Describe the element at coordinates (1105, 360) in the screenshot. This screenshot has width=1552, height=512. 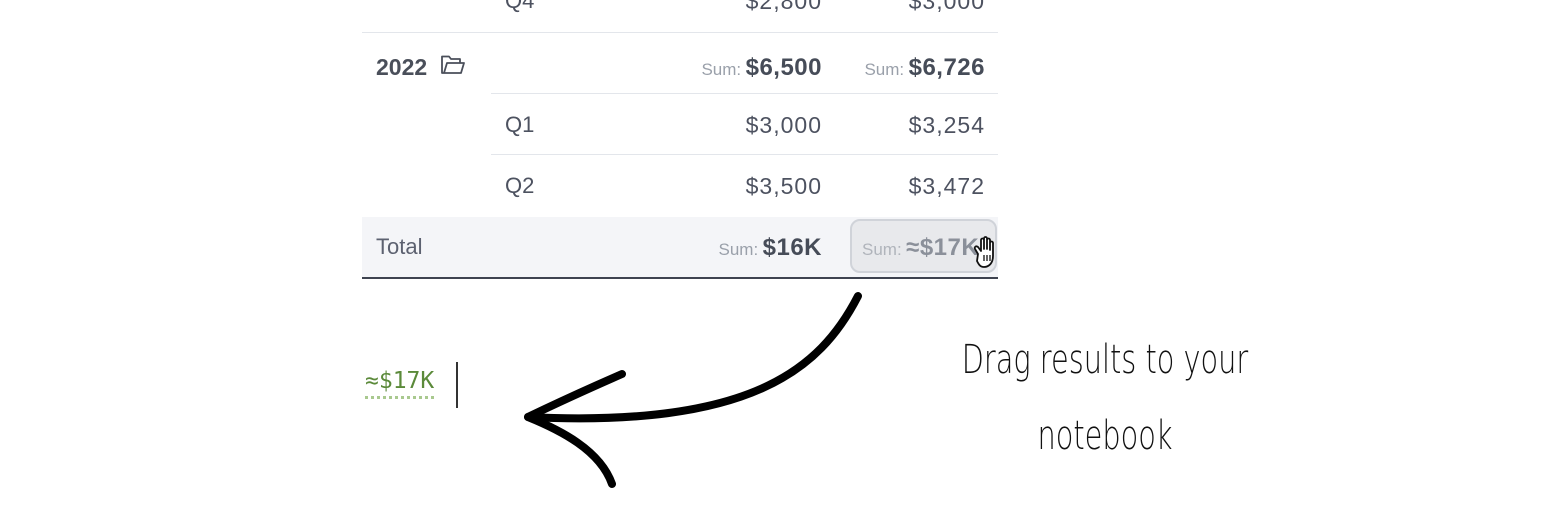
I see `annotation-line-1: Drag results to your` at that location.